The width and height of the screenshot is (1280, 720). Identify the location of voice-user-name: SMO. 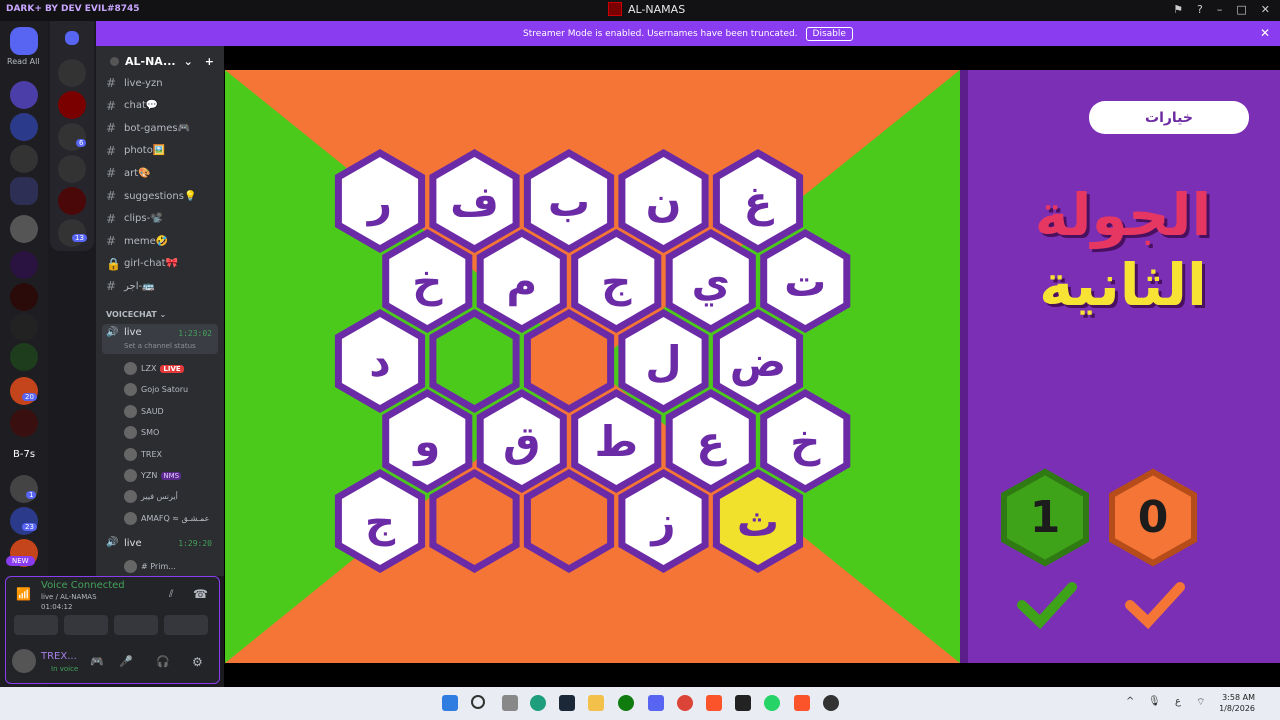
(150, 433).